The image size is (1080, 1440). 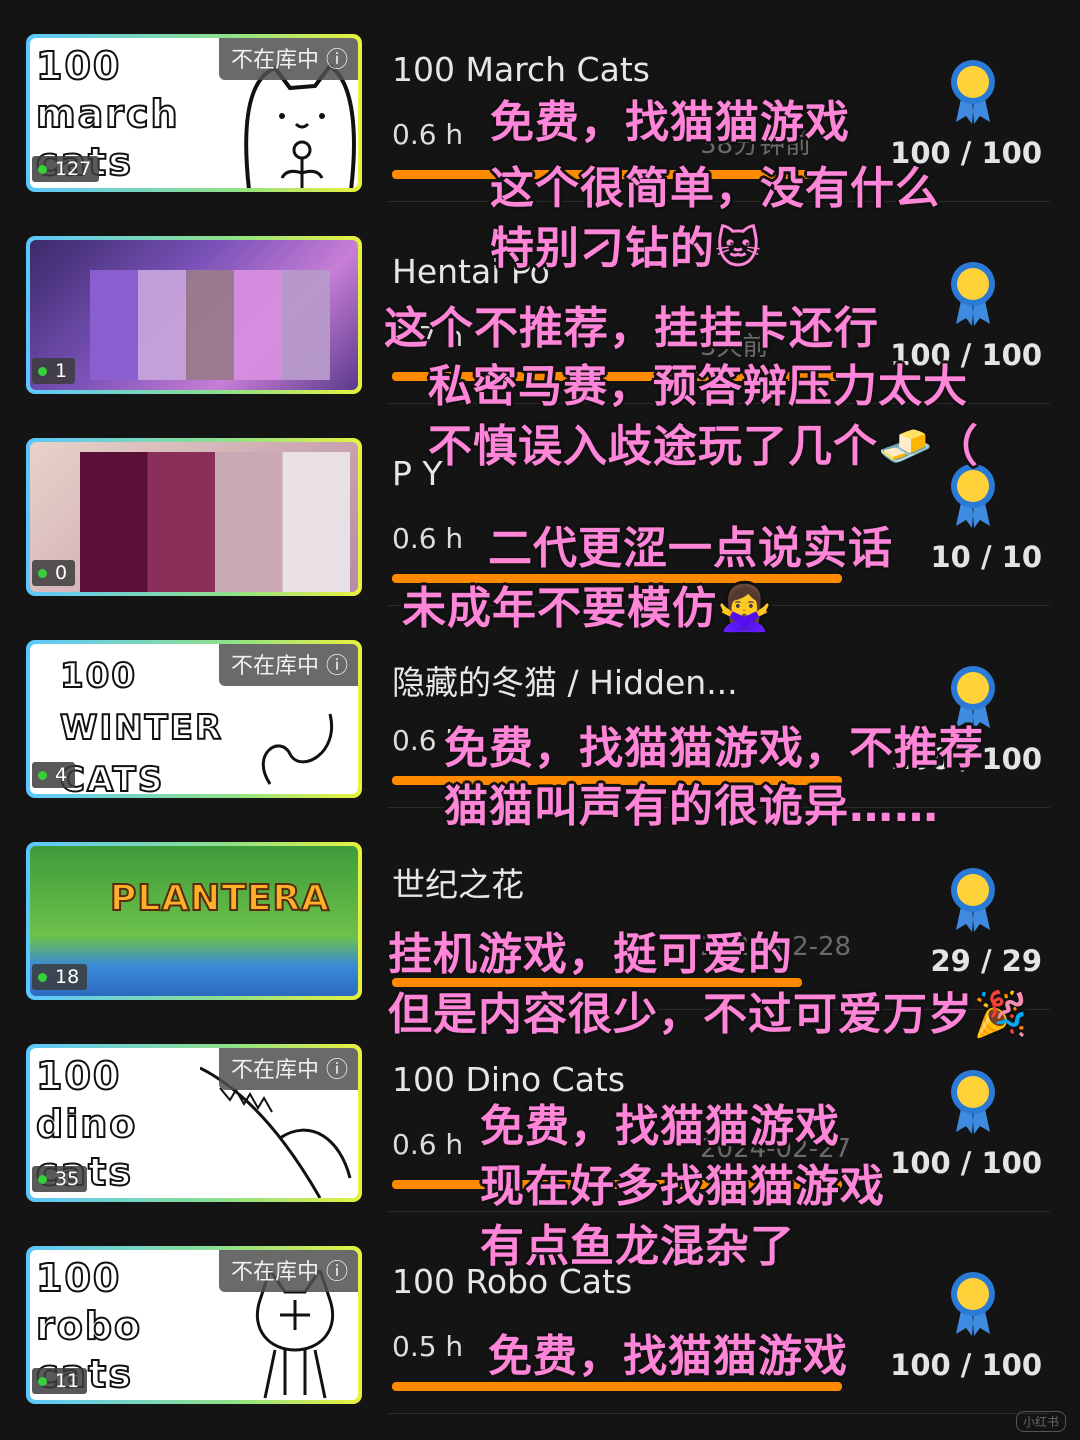 What do you see at coordinates (682, 1186) in the screenshot?
I see `annotation-text: 现在好多找猫猫游戏` at bounding box center [682, 1186].